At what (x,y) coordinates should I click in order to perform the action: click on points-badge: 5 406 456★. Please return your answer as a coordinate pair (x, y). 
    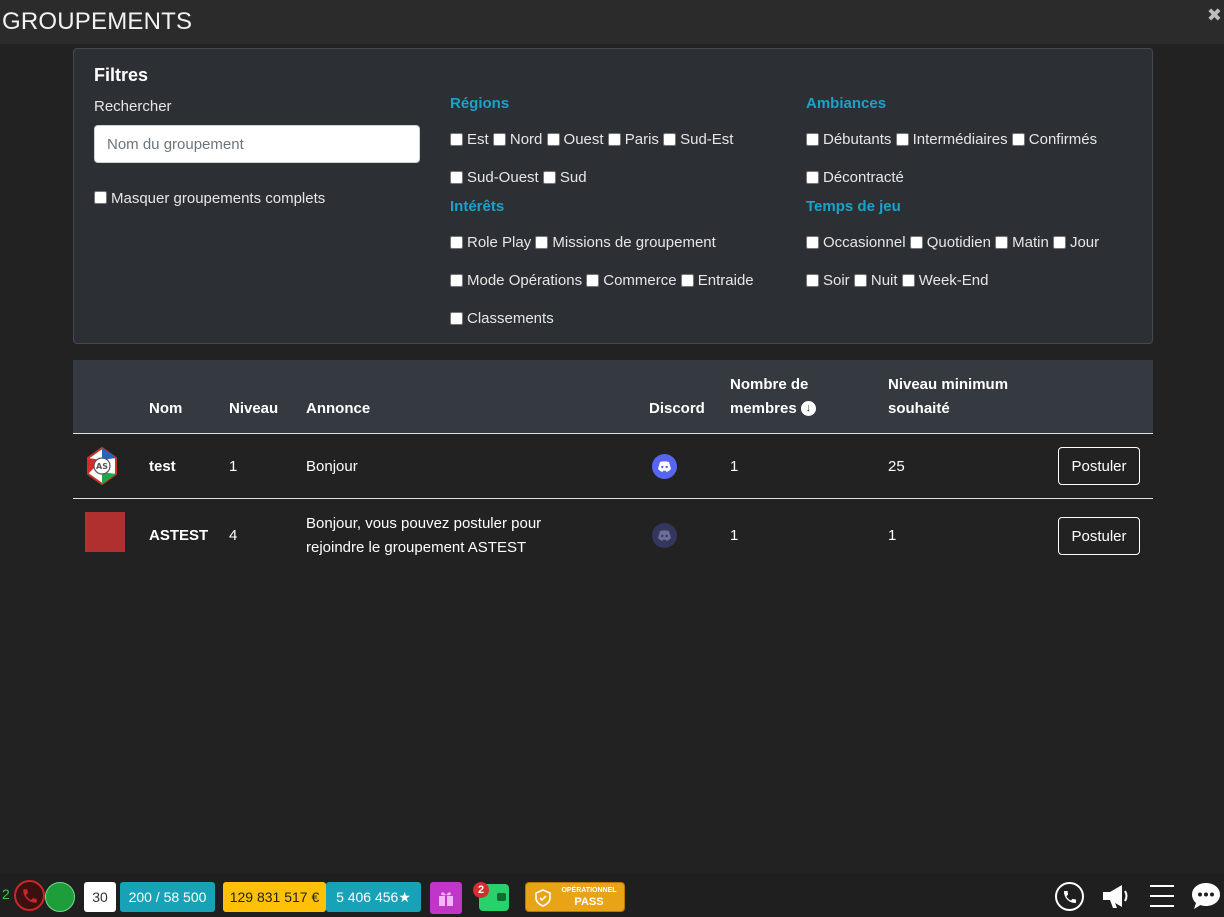
    Looking at the image, I should click on (373, 897).